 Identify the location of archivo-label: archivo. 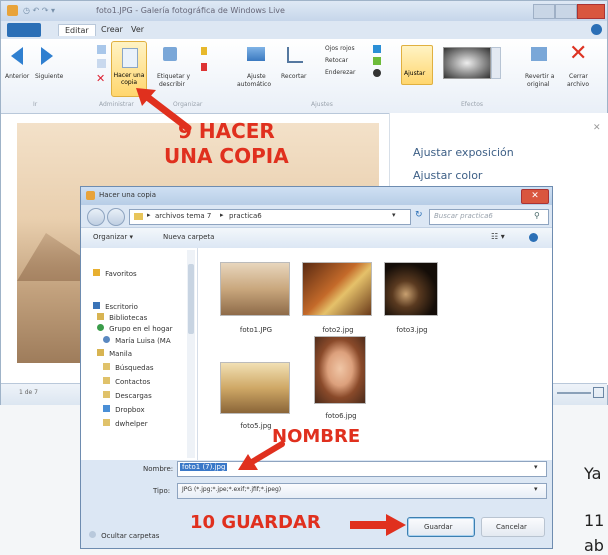
(578, 84).